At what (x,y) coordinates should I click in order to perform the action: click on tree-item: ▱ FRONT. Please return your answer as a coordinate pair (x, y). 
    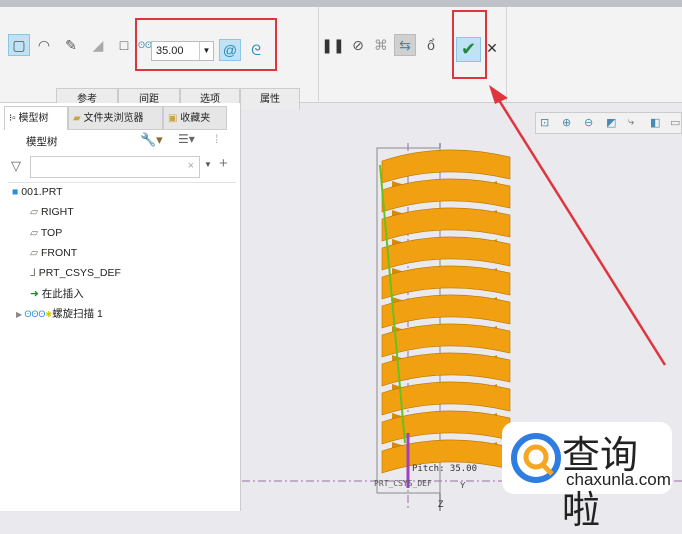
    Looking at the image, I should click on (53, 253).